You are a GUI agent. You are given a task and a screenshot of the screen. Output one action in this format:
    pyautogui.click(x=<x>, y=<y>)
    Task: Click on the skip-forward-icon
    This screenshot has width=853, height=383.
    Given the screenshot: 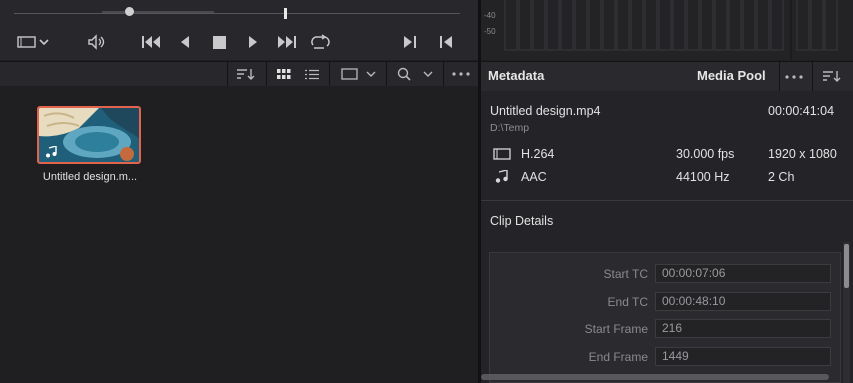 What is the action you would take?
    pyautogui.click(x=287, y=42)
    